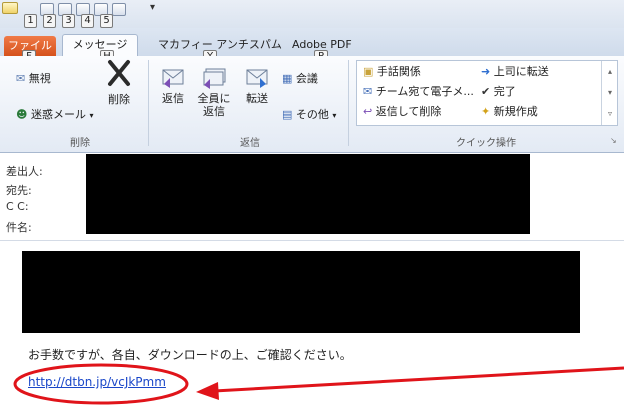 The width and height of the screenshot is (624, 417). I want to click on annotation-overlay, so click(318, 384).